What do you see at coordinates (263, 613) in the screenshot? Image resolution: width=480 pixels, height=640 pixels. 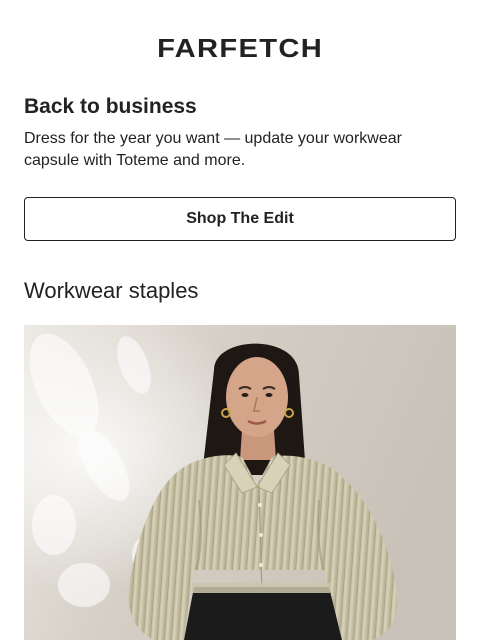 I see `black-trousers` at bounding box center [263, 613].